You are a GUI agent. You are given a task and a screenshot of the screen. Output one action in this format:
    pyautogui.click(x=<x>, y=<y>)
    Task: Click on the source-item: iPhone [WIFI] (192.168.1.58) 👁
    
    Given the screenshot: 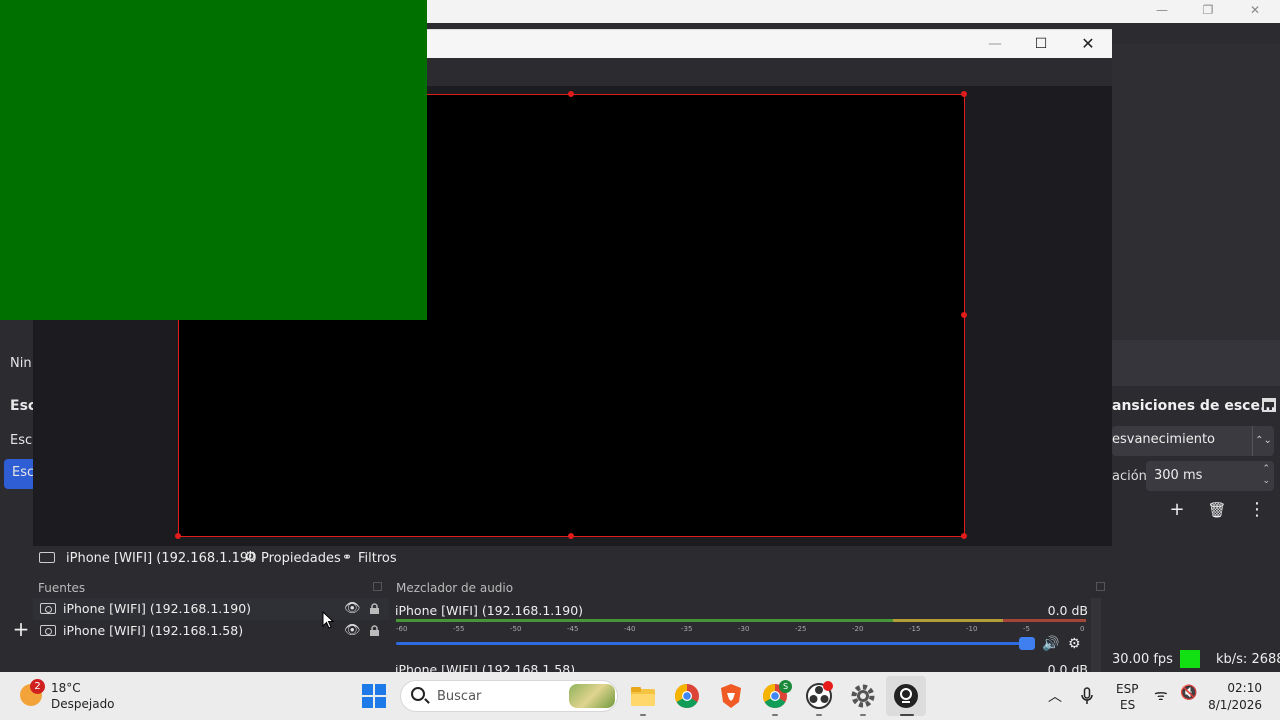 What is the action you would take?
    pyautogui.click(x=211, y=631)
    